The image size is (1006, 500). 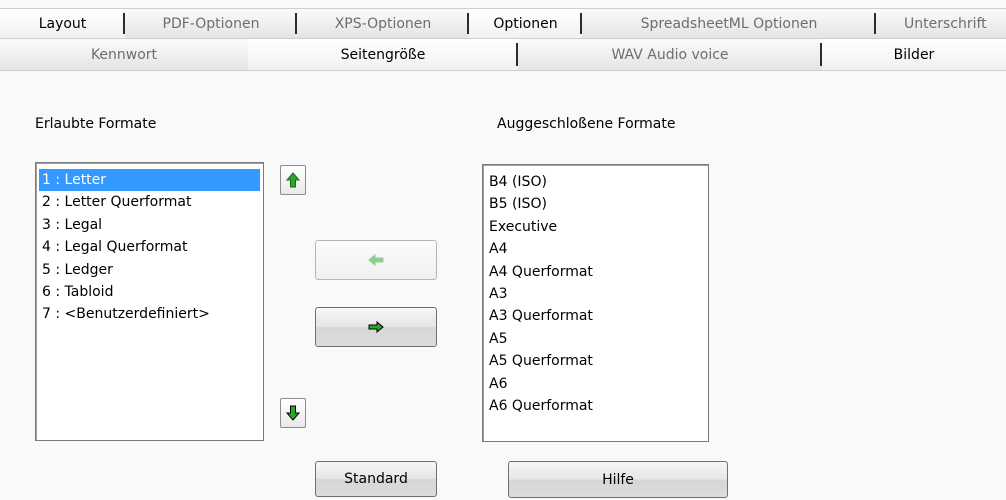 I want to click on tab-kennwort: Kennwort, so click(x=124, y=54).